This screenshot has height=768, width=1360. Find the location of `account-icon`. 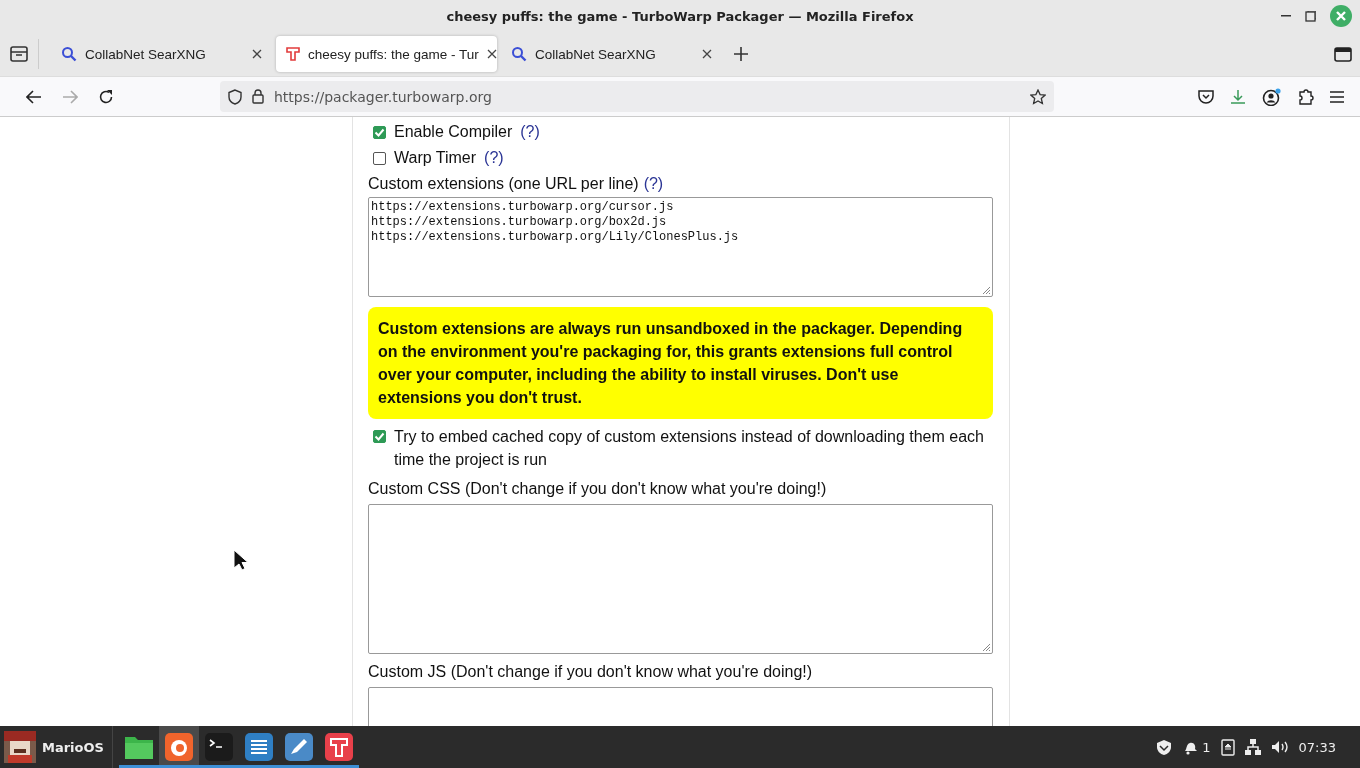

account-icon is located at coordinates (1272, 96).